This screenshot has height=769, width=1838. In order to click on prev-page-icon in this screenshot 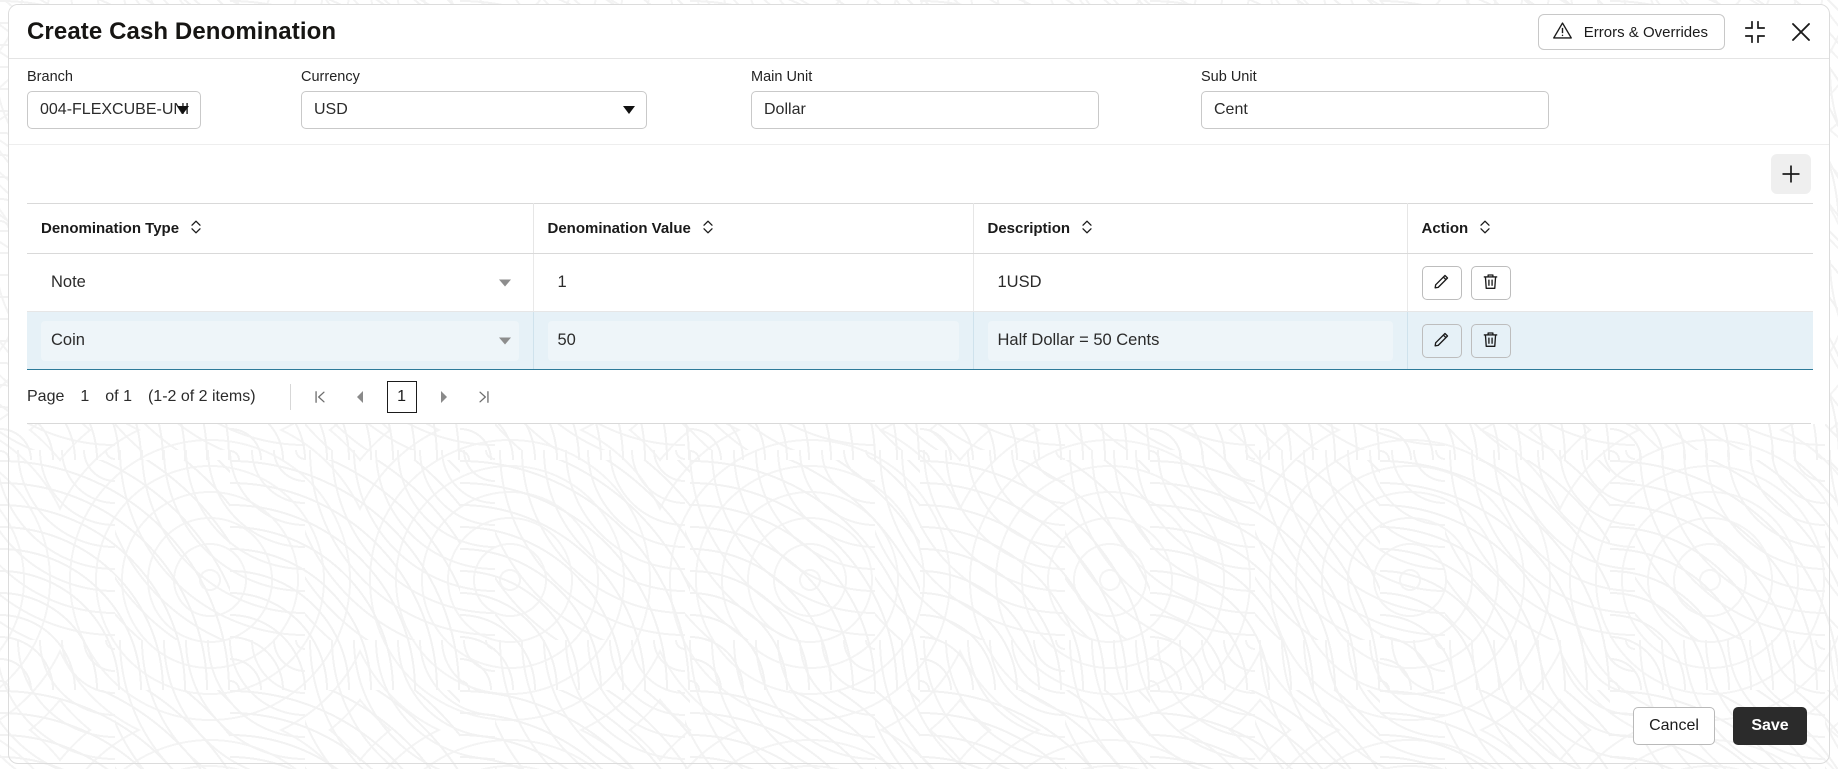, I will do `click(360, 397)`.